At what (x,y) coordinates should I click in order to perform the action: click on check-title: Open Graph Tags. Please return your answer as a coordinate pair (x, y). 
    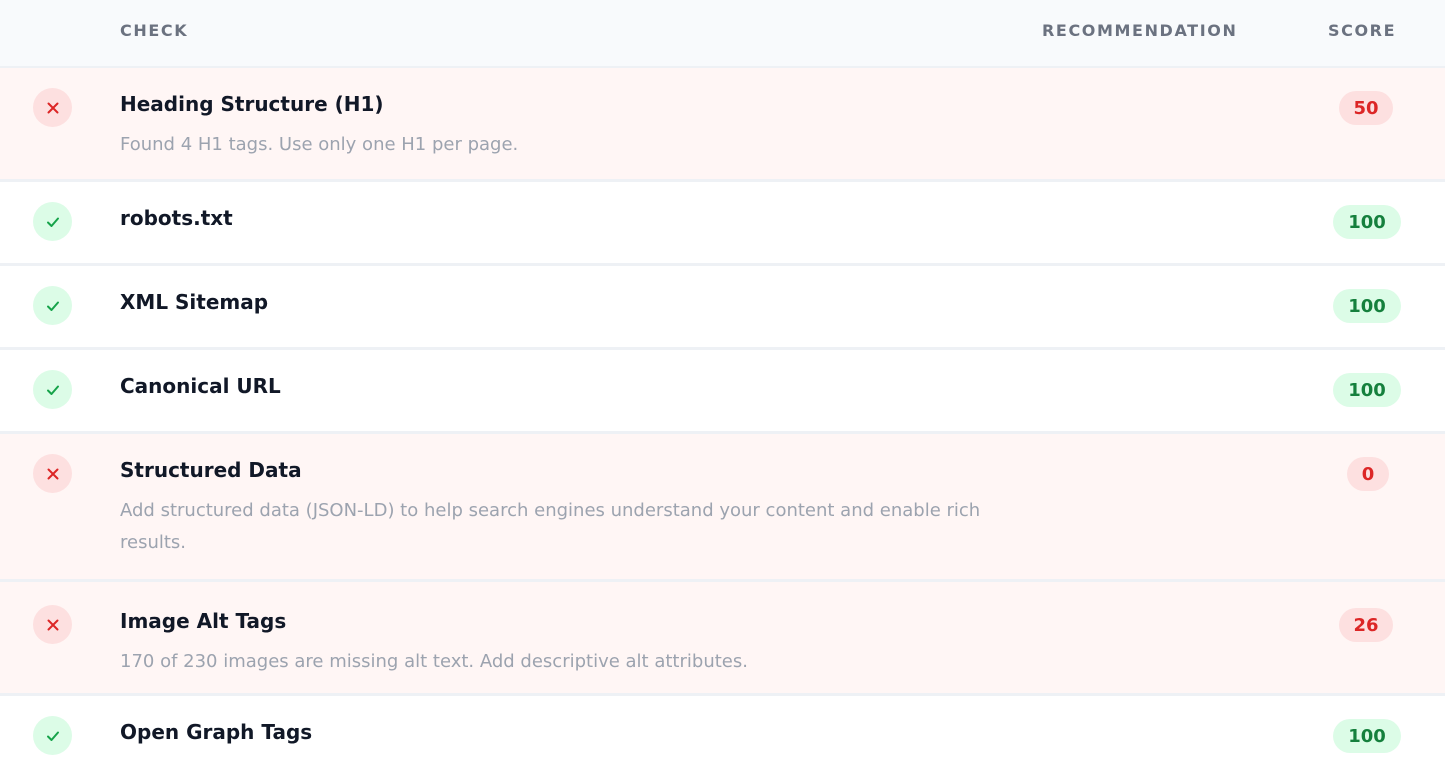
    Looking at the image, I should click on (216, 732).